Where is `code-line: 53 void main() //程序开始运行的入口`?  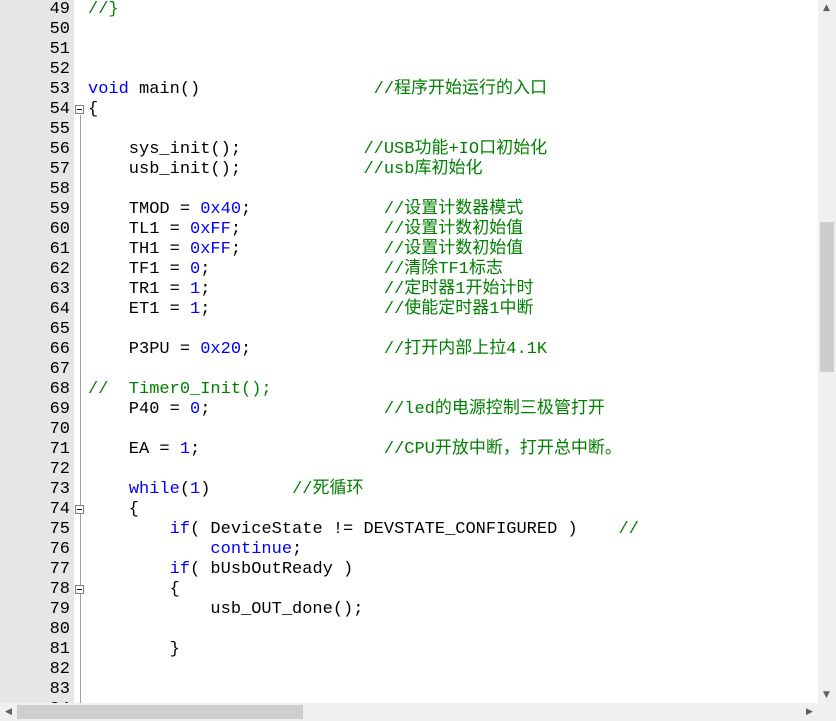 code-line: 53 void main() //程序开始运行的入口 is located at coordinates (409, 90).